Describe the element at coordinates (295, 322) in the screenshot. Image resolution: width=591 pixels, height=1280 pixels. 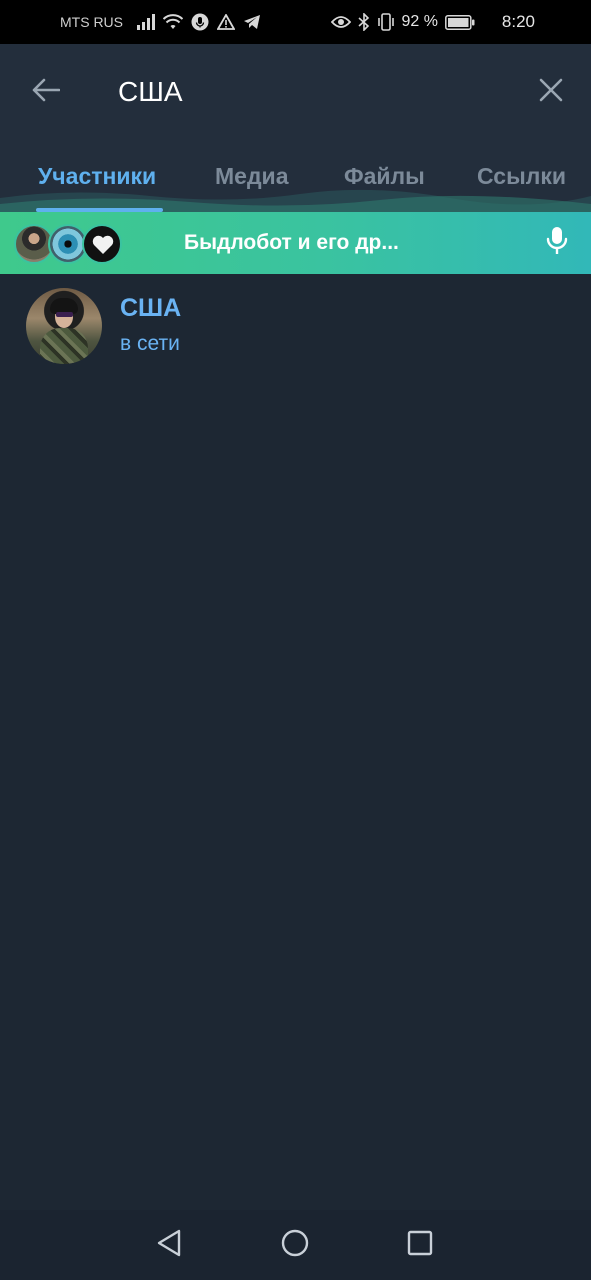
I see `list-item: США в сети` at that location.